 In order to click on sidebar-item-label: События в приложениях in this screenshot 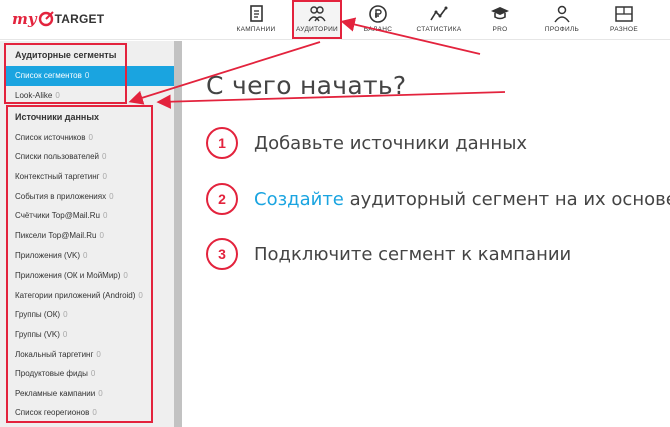, I will do `click(61, 196)`.